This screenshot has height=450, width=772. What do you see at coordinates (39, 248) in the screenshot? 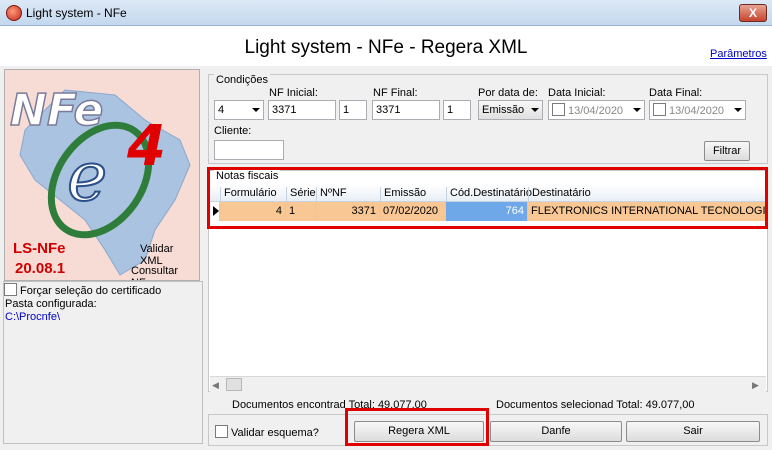
I see `product-name: LS-NFe` at bounding box center [39, 248].